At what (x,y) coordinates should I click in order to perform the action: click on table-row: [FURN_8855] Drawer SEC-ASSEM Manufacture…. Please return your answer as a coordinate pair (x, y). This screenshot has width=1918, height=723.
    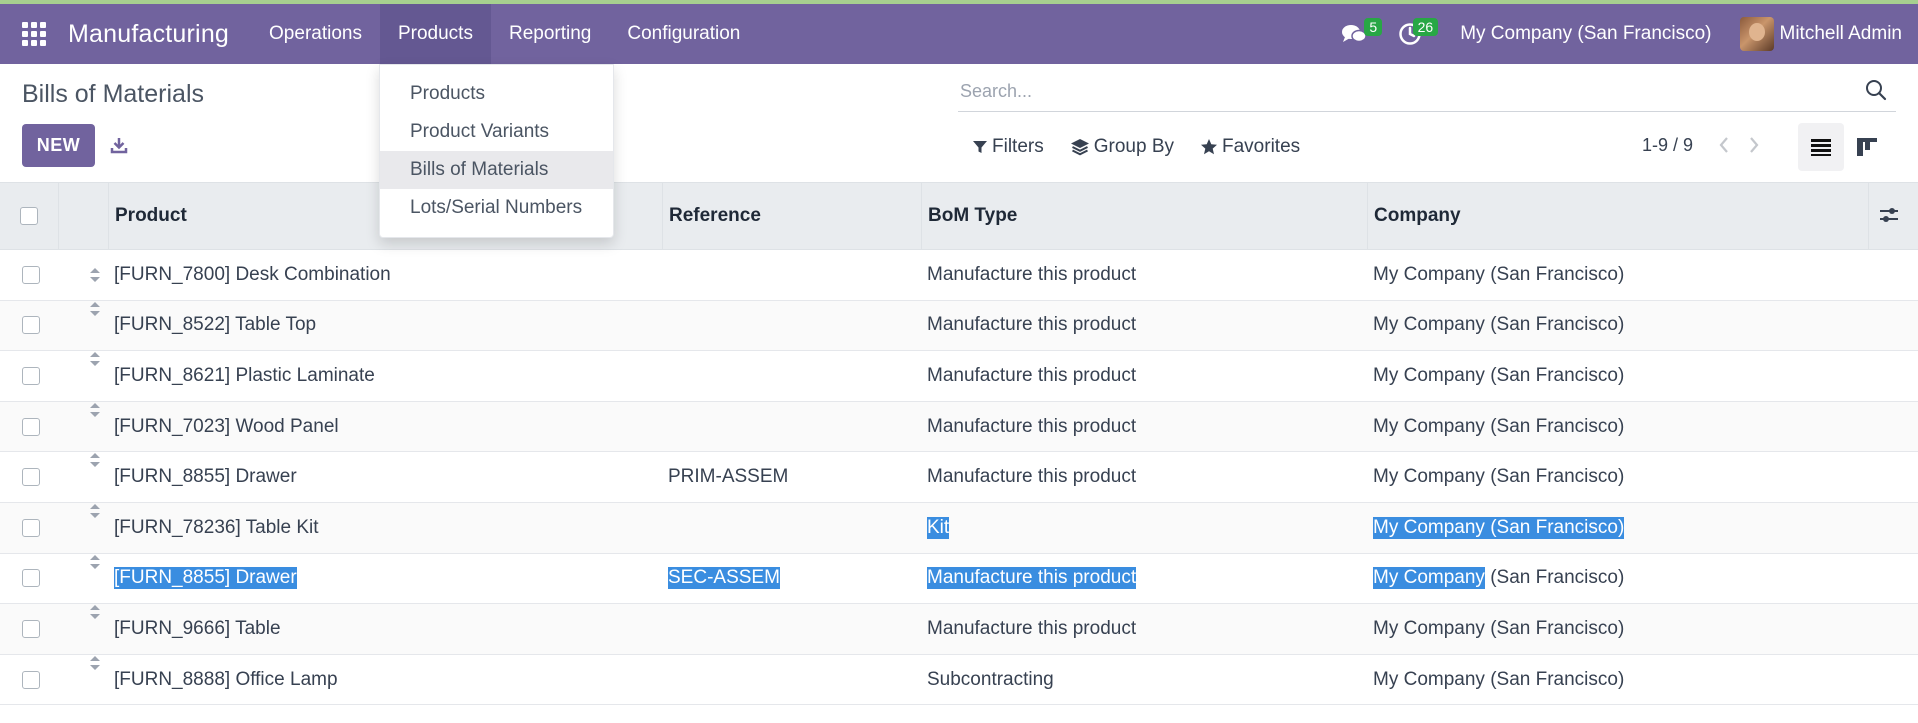
    Looking at the image, I should click on (959, 579).